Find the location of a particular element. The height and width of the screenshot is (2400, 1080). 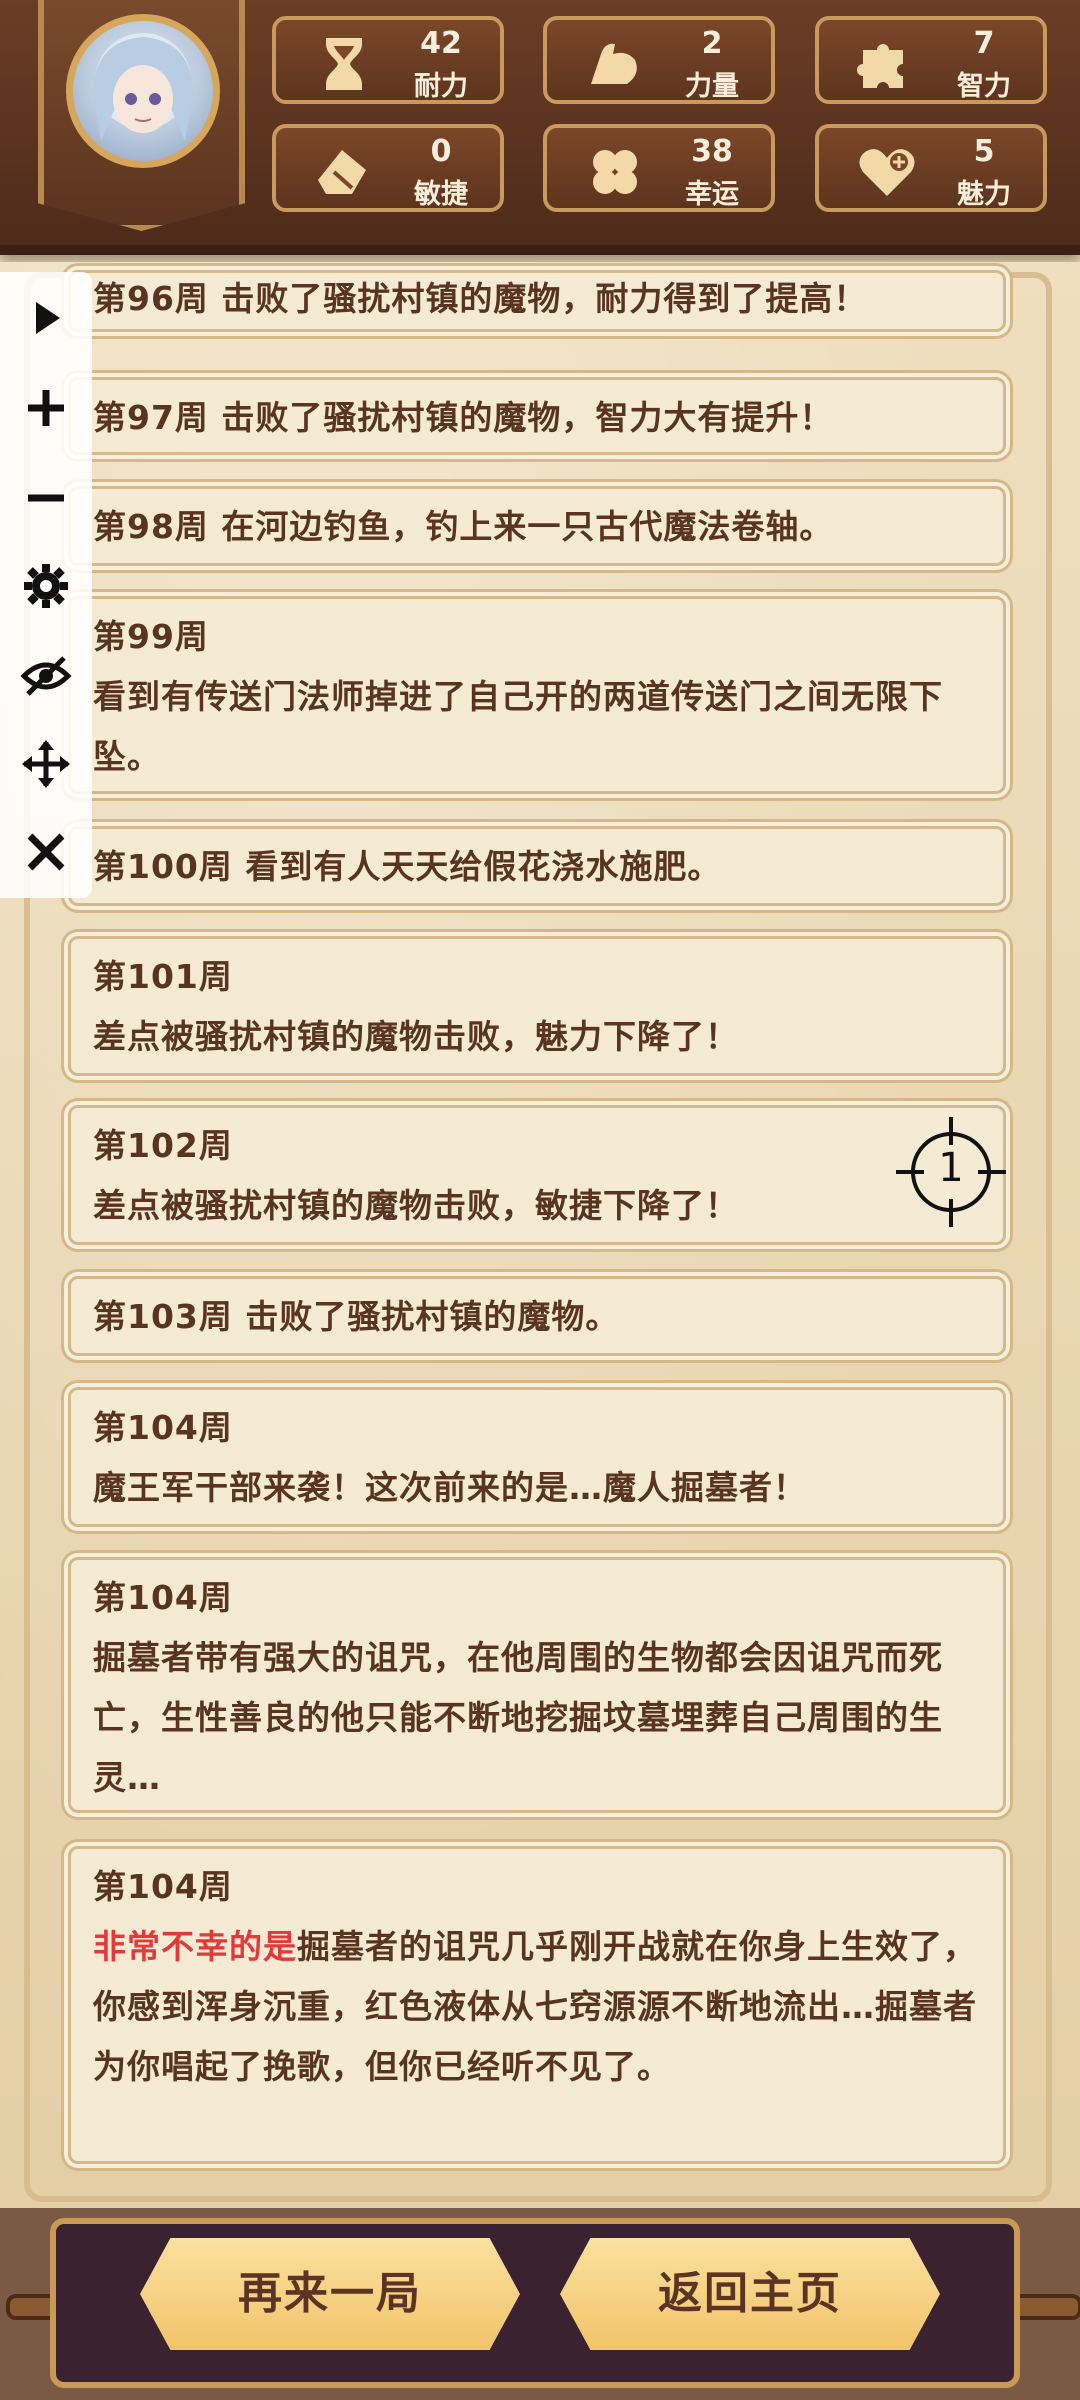

log-text: 差点被骚扰村镇的魔物击败，敏捷下降了！ is located at coordinates (416, 1205).